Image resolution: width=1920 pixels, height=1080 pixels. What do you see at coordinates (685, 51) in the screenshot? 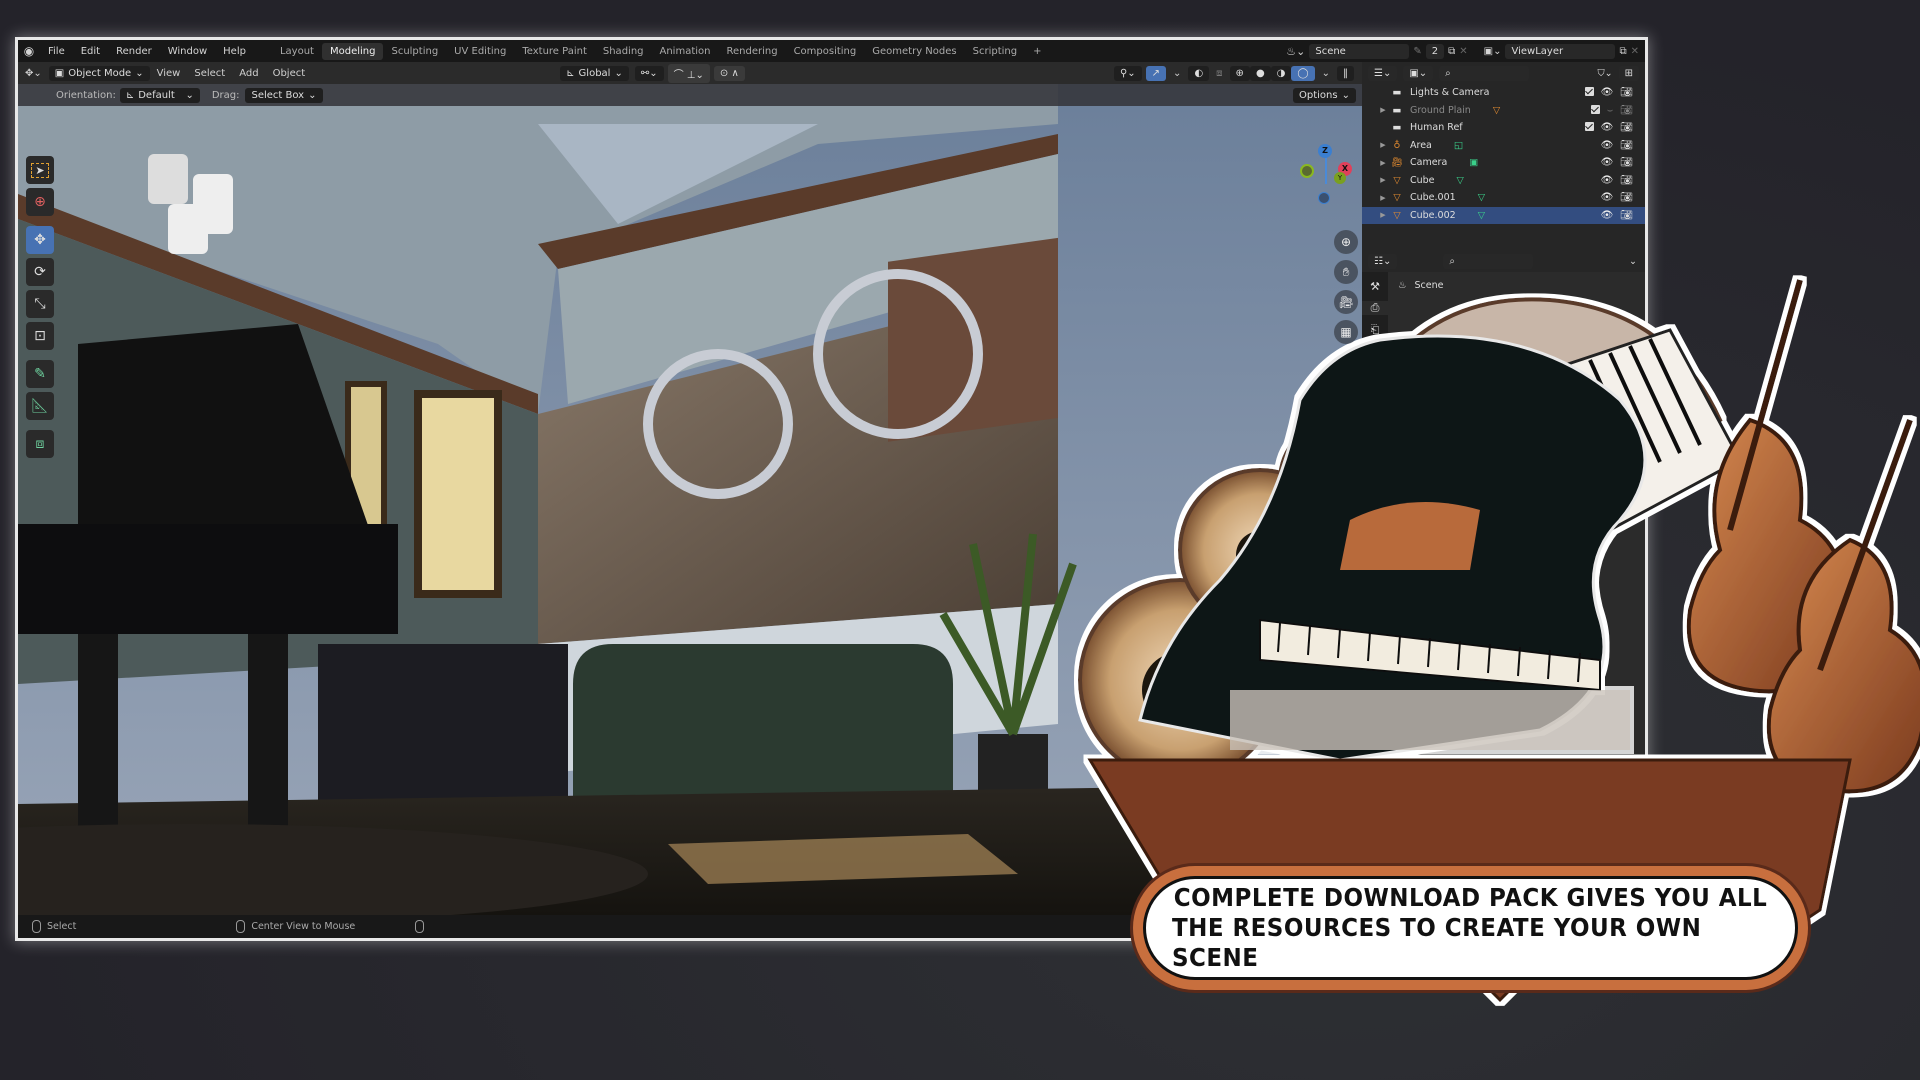
I see `tab-animation: Animation` at bounding box center [685, 51].